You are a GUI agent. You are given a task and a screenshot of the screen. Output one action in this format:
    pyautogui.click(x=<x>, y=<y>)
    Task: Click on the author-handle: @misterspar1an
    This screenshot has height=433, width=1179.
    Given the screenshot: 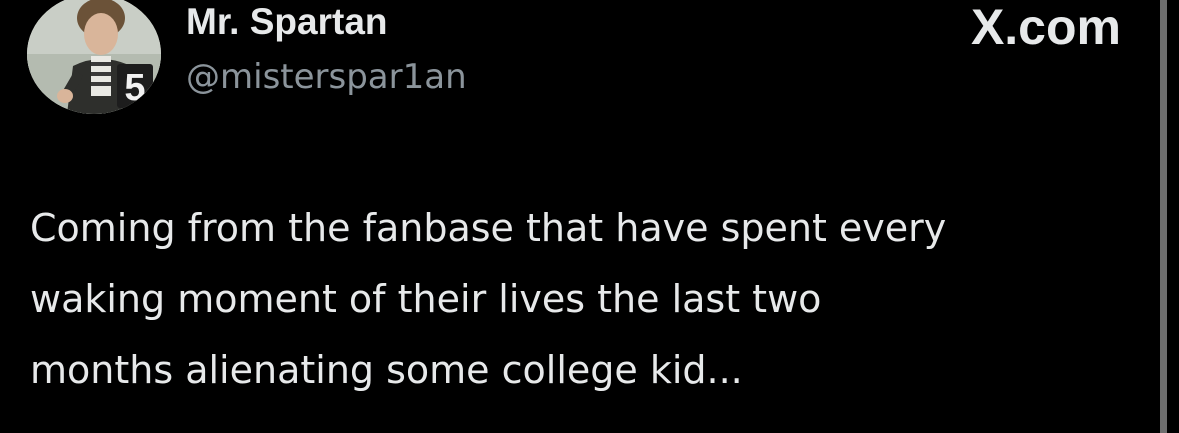 What is the action you would take?
    pyautogui.click(x=326, y=77)
    